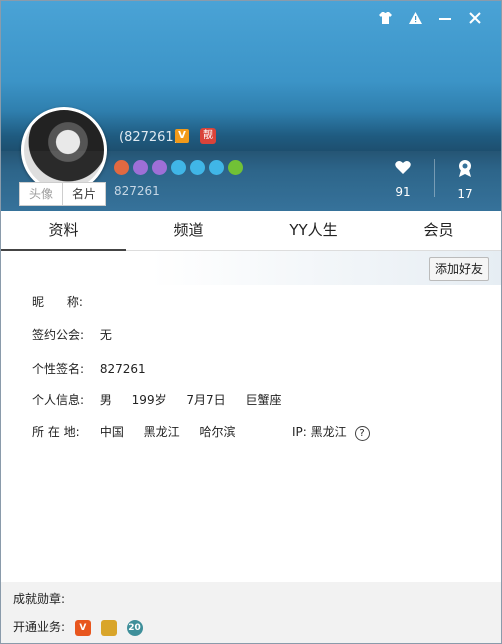 This screenshot has width=502, height=644. Describe the element at coordinates (108, 627) in the screenshot. I see `blue-diamond-service-icon` at that location.